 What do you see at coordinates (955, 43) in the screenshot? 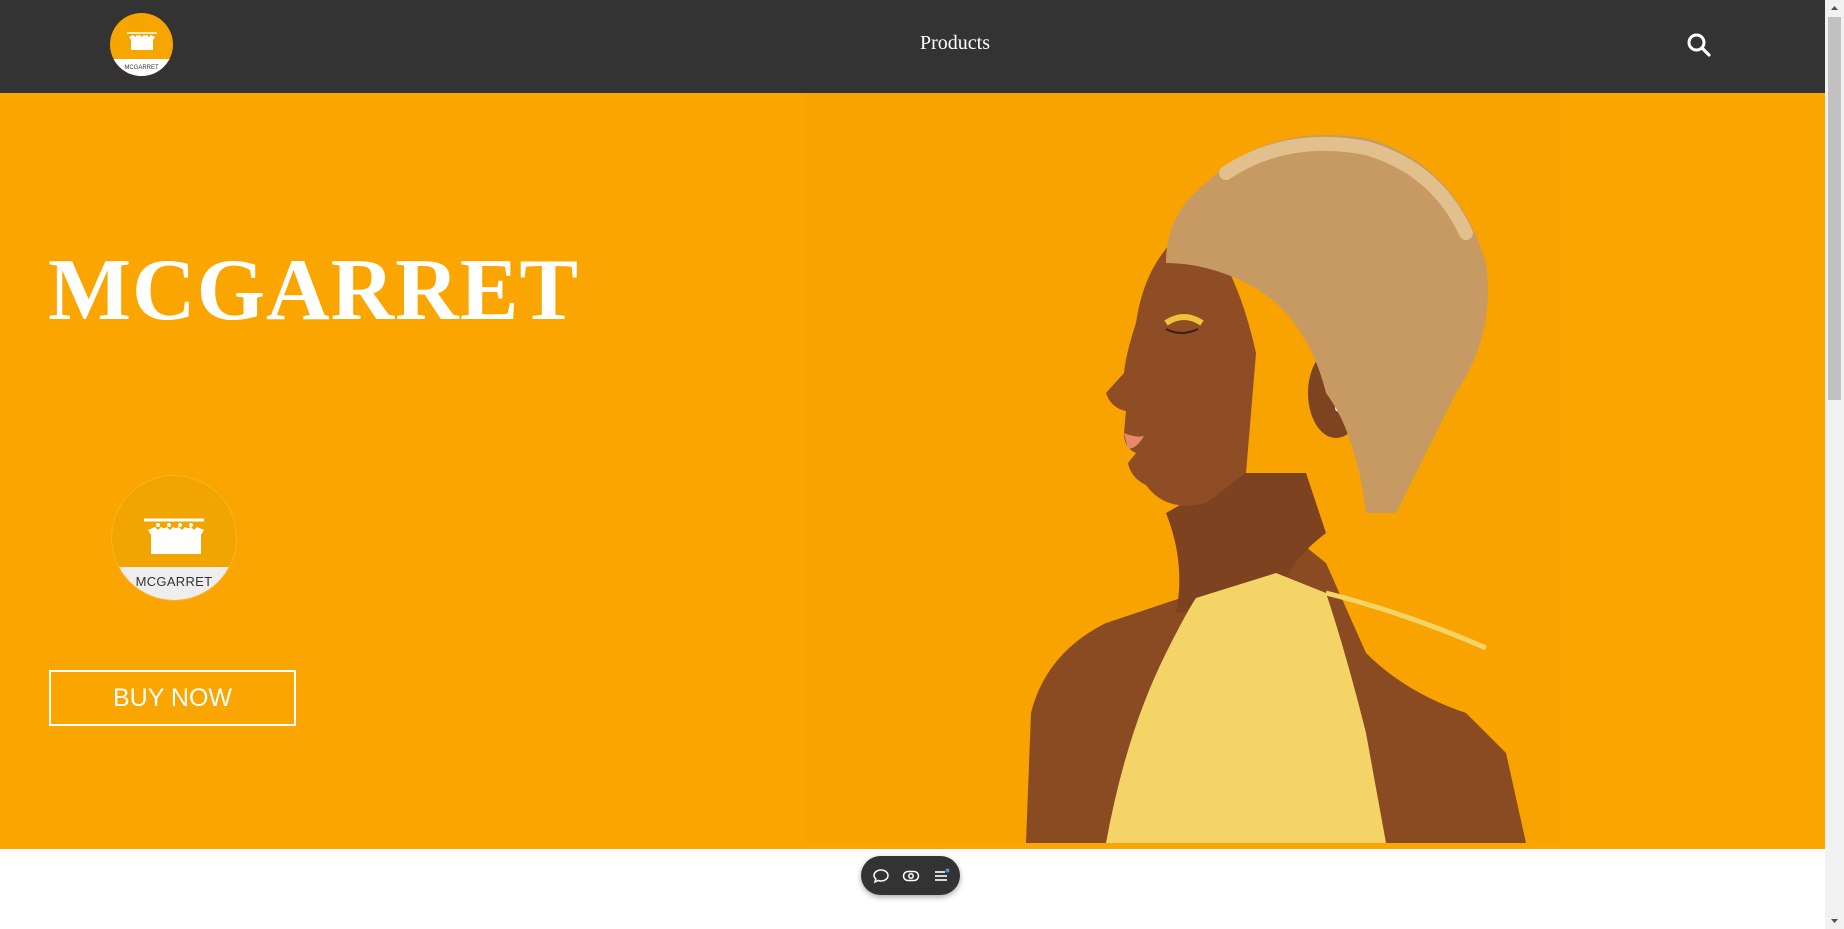
I see `nav-products-link: Products` at bounding box center [955, 43].